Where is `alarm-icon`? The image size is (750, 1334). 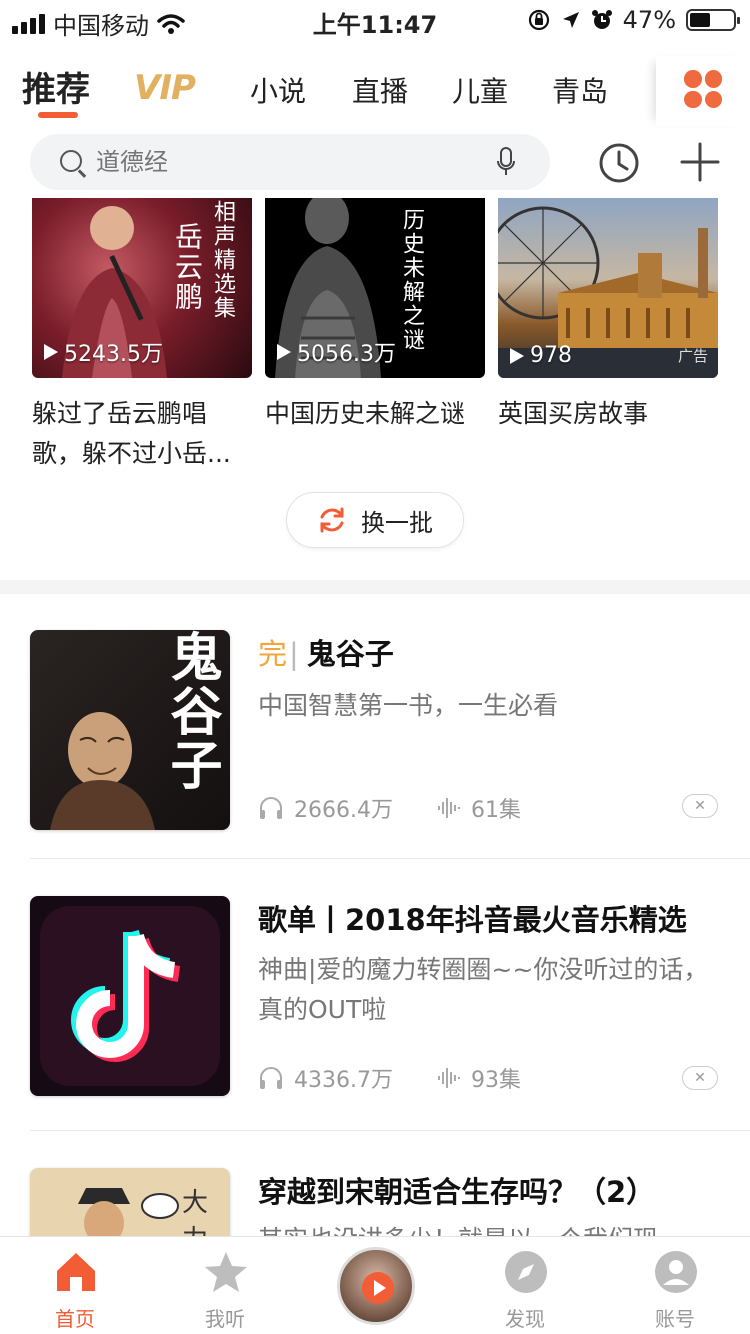
alarm-icon is located at coordinates (601, 19).